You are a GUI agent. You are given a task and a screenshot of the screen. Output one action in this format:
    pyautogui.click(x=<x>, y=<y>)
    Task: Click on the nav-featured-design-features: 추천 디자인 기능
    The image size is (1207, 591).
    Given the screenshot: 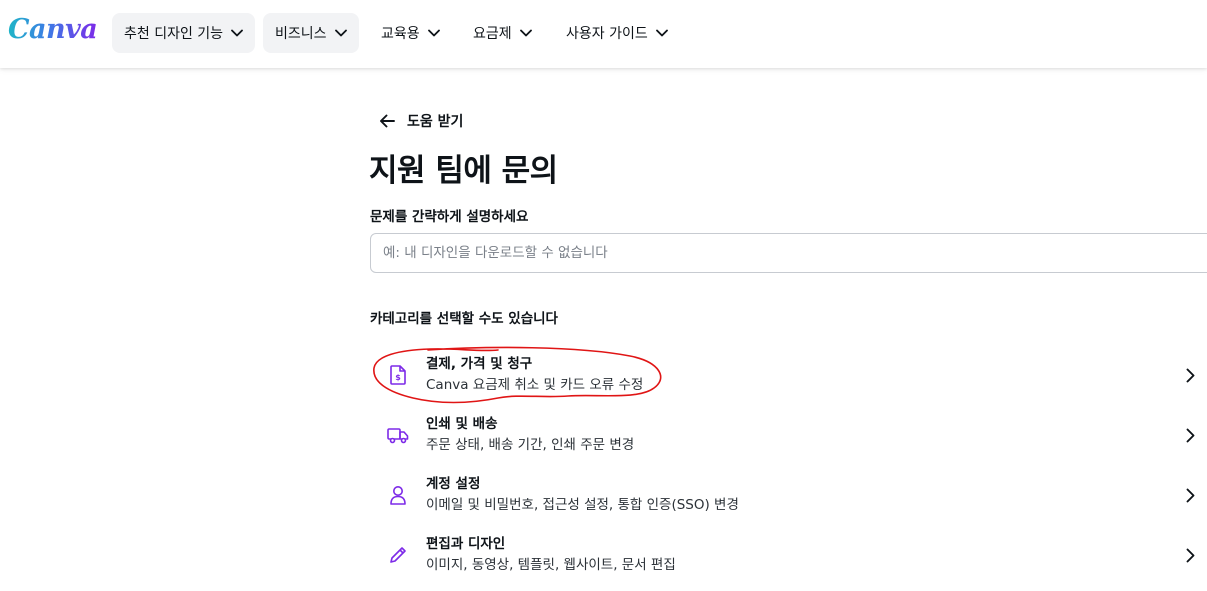 What is the action you would take?
    pyautogui.click(x=184, y=33)
    